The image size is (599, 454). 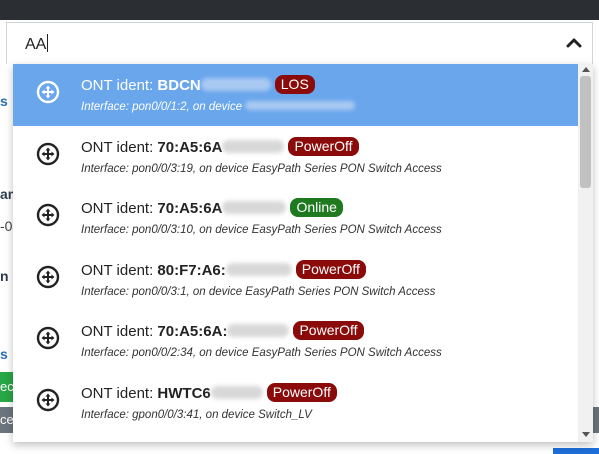 What do you see at coordinates (294, 84) in the screenshot?
I see `status-badge: LOS` at bounding box center [294, 84].